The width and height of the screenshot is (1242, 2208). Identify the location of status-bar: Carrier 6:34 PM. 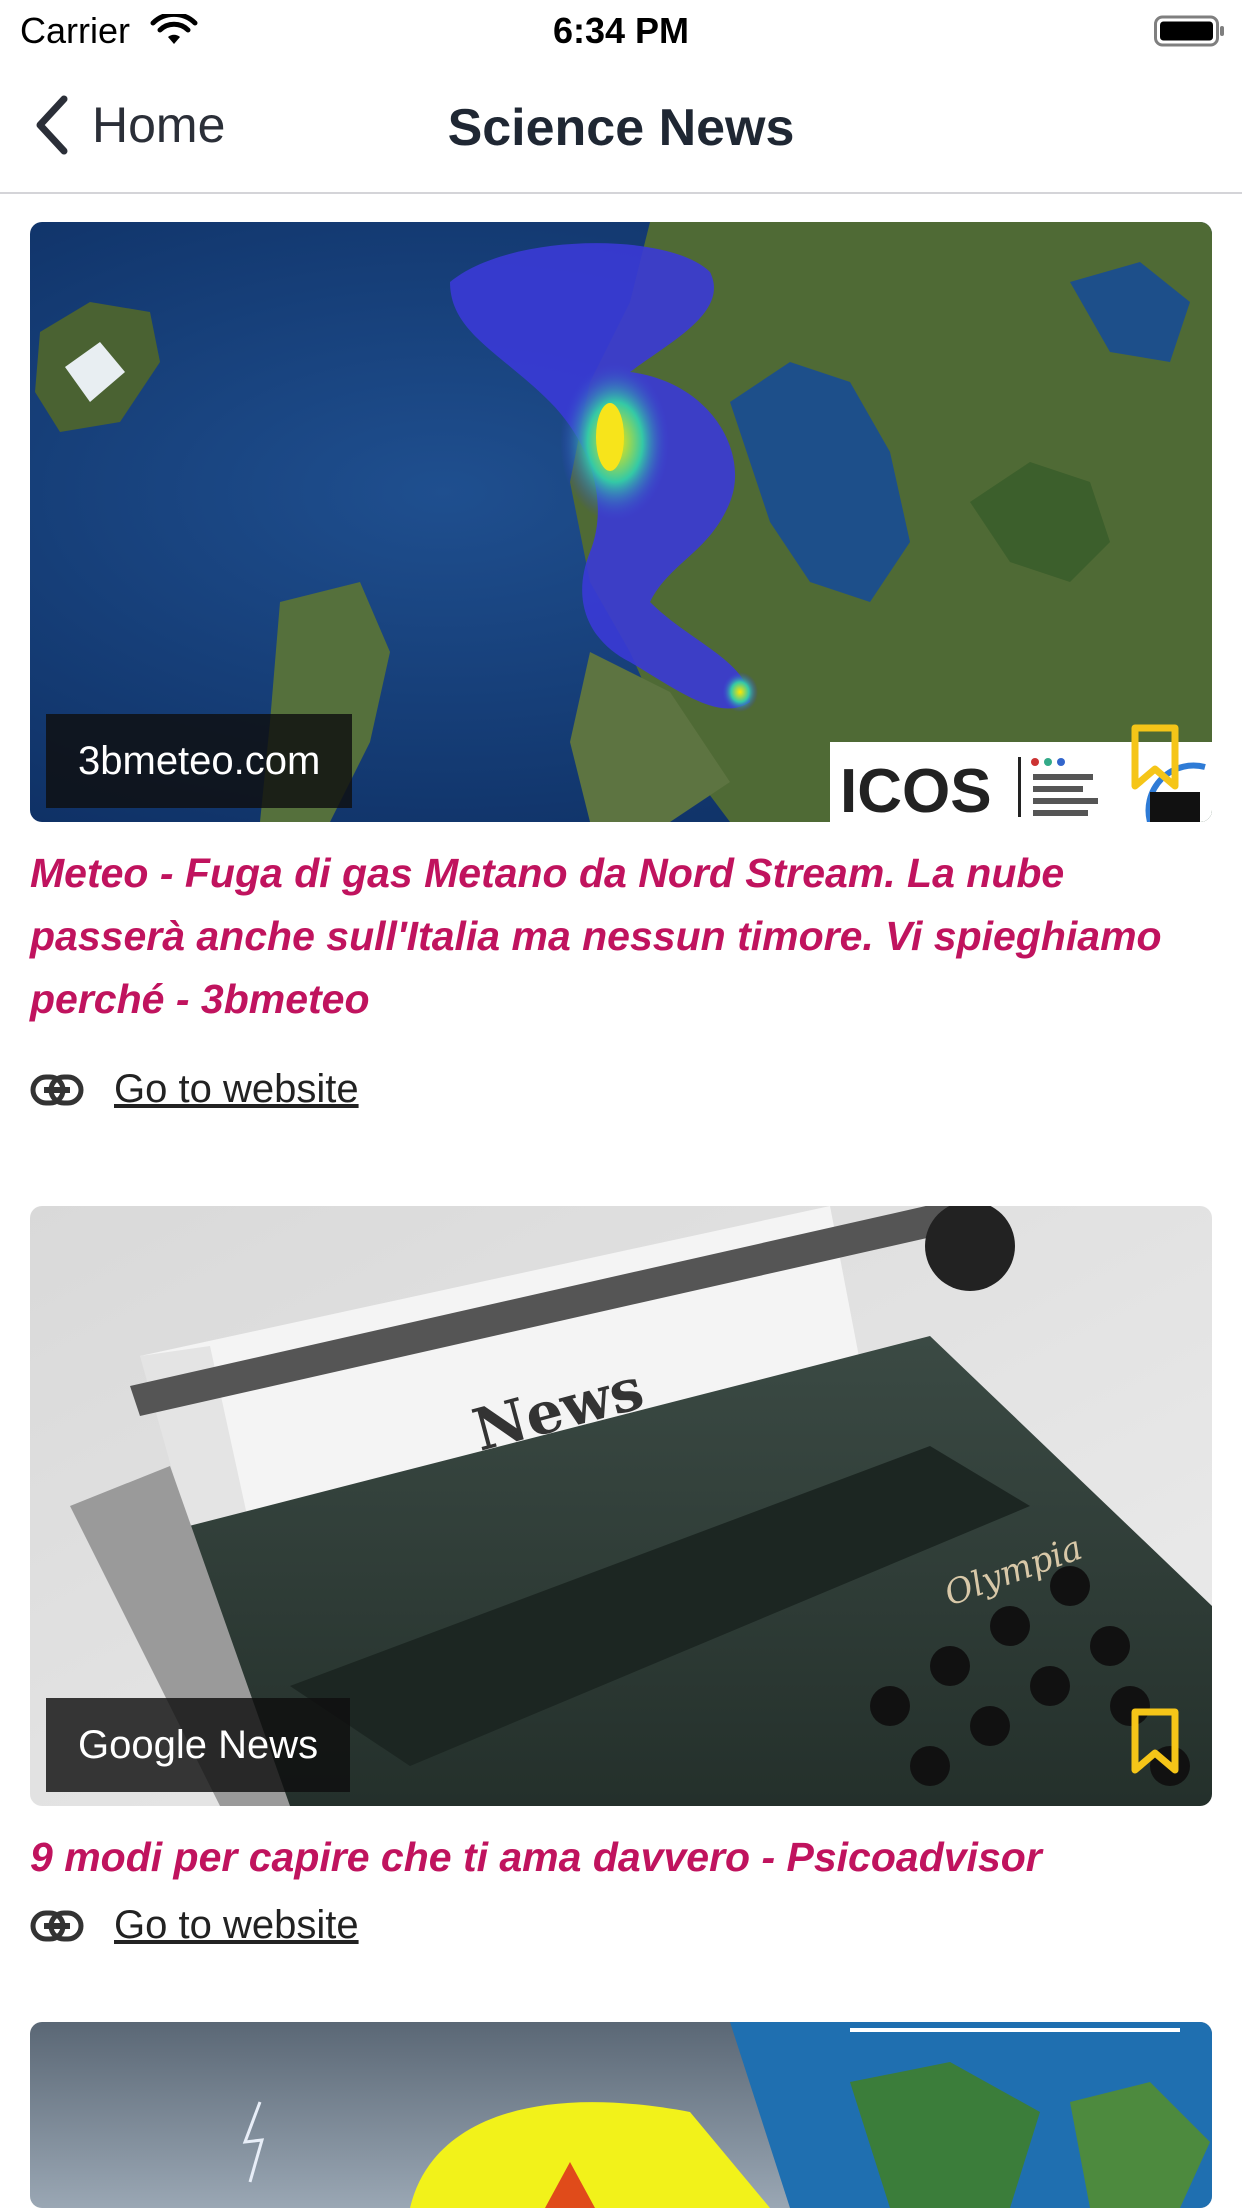
(621, 31).